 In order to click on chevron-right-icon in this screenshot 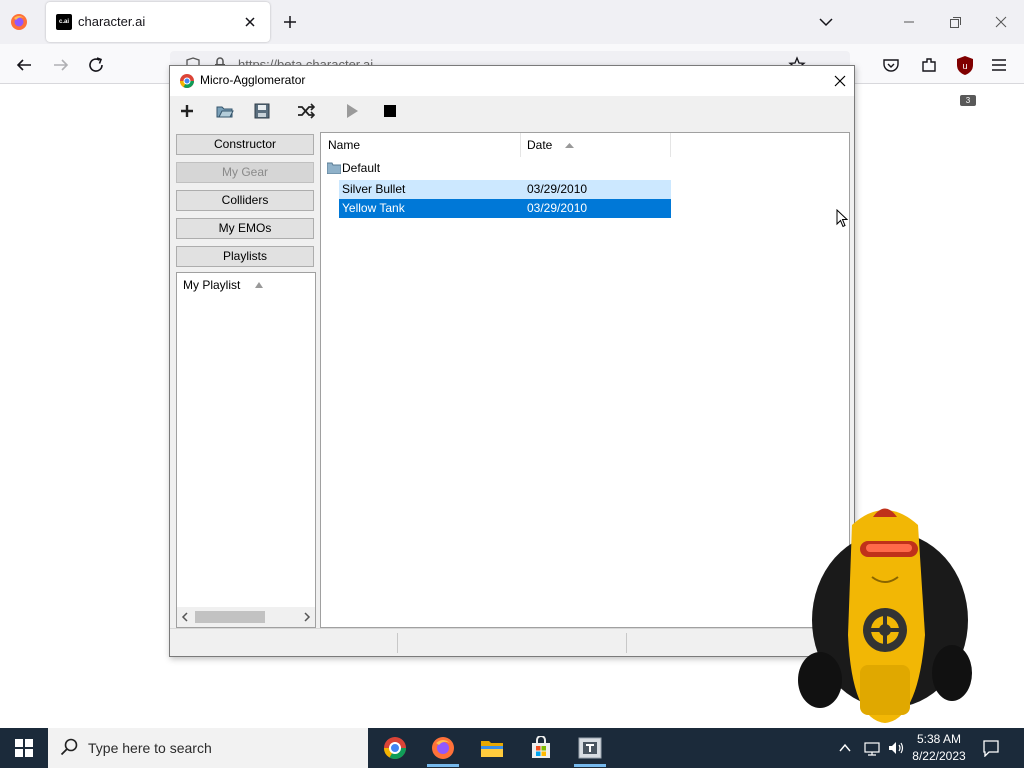, I will do `click(307, 617)`.